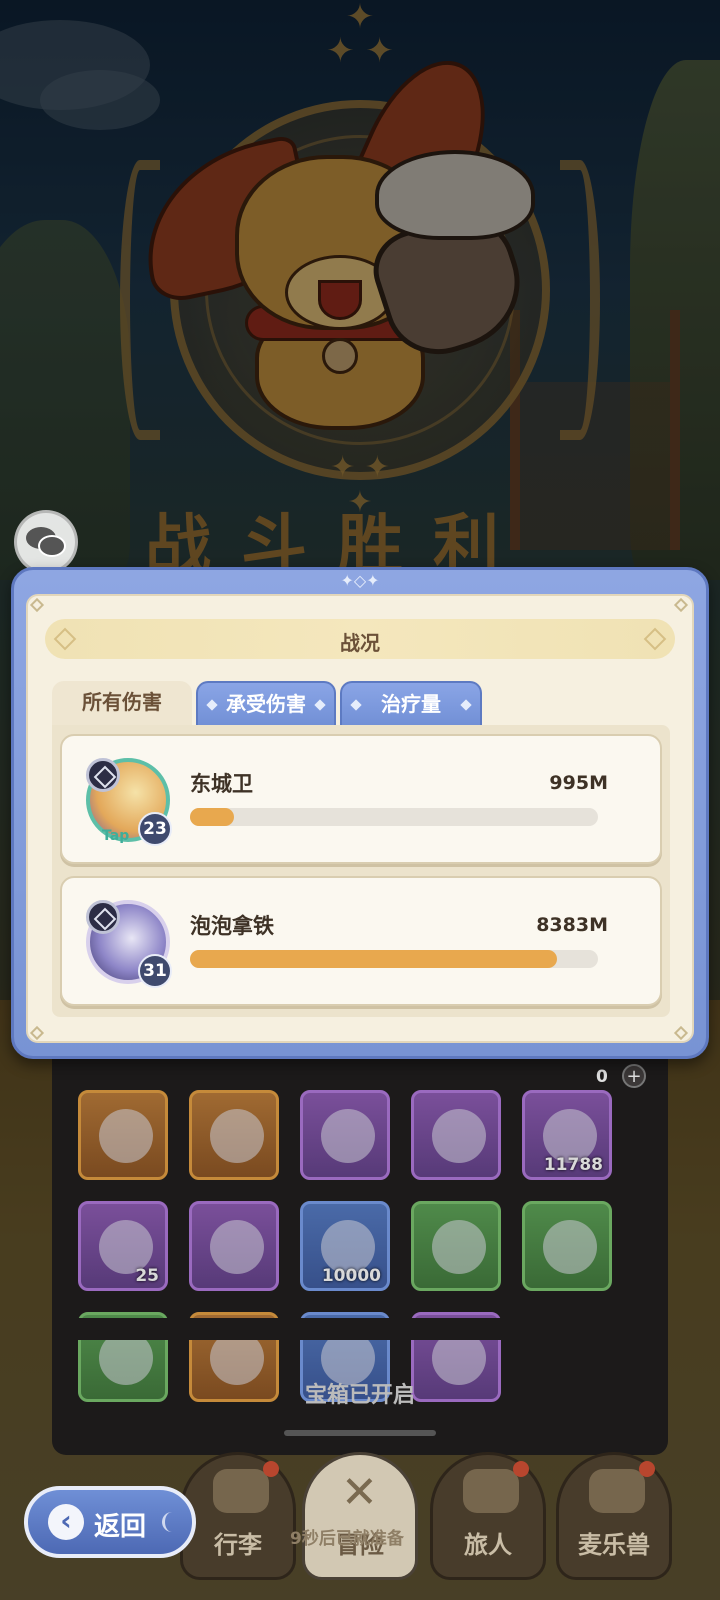 Image resolution: width=720 pixels, height=1600 pixels. I want to click on countdown-text: 9秒后已就准备, so click(347, 1539).